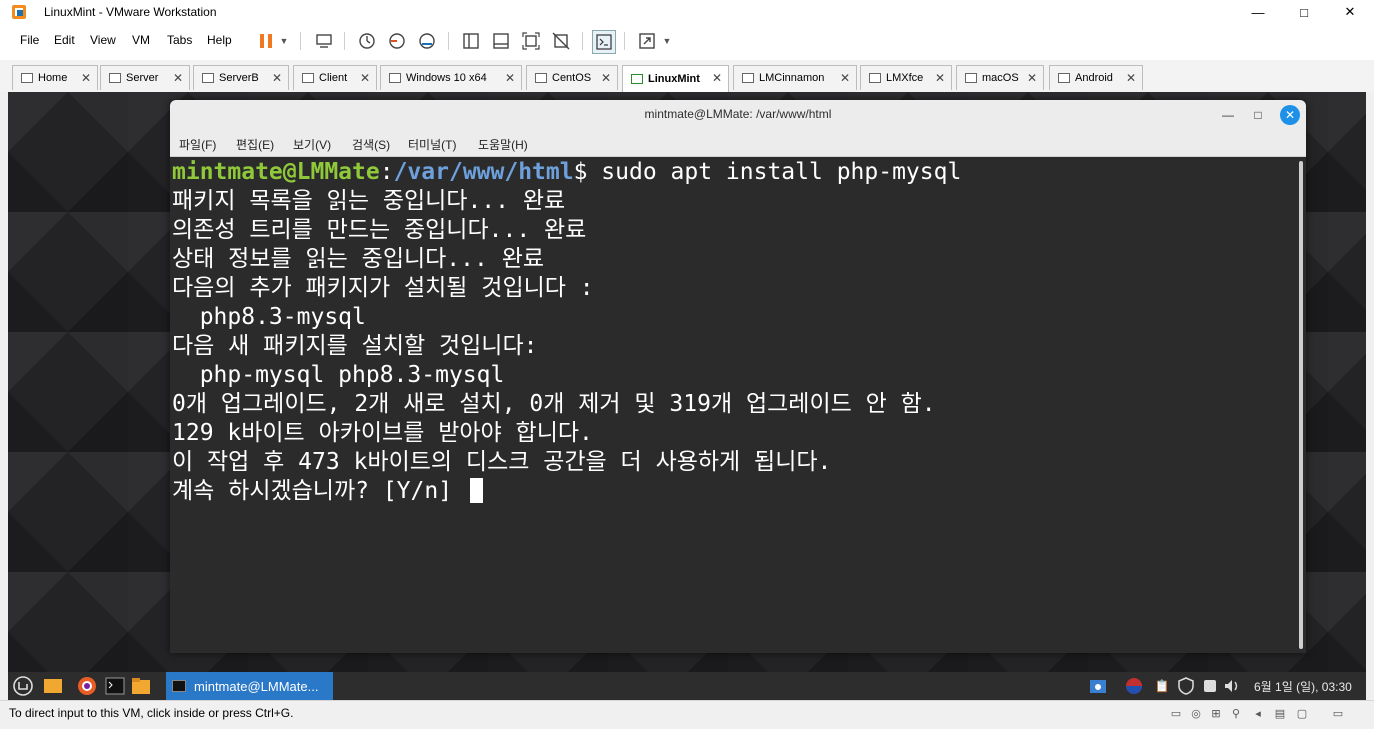  I want to click on maximize-button: □, so click(1304, 12).